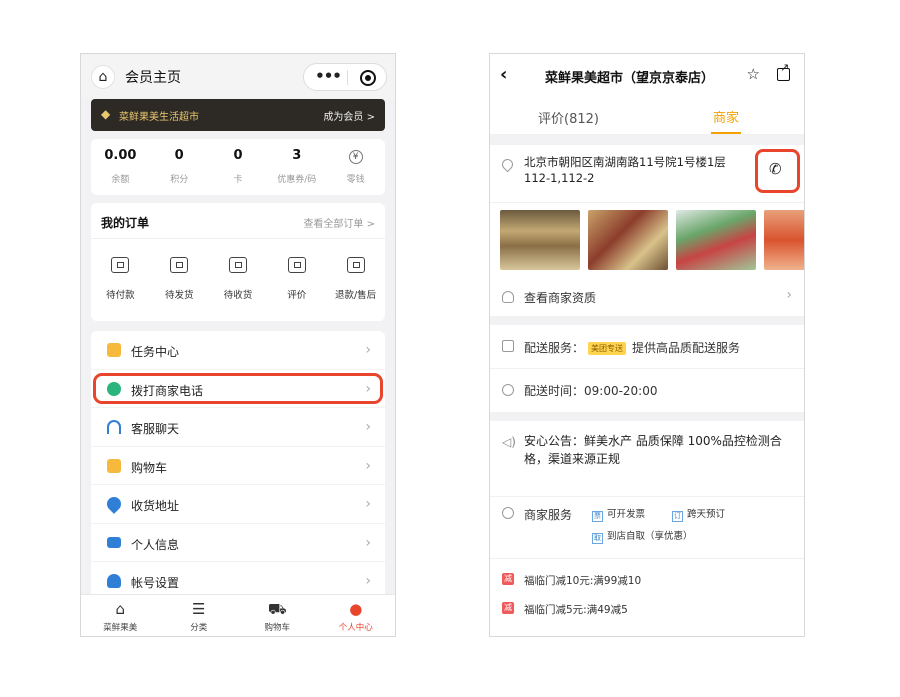 The height and width of the screenshot is (697, 900). Describe the element at coordinates (507, 164) in the screenshot. I see `location-pin-icon` at that location.